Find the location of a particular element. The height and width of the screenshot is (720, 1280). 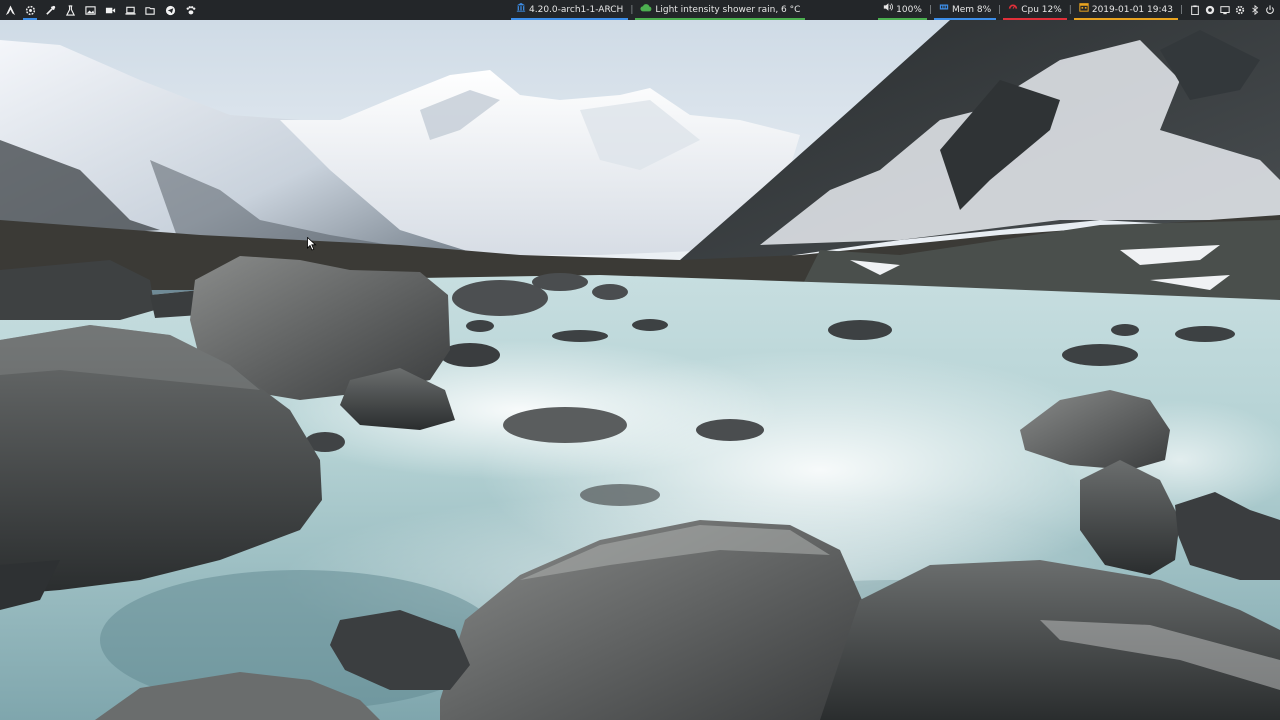

power-icon is located at coordinates (1270, 10).